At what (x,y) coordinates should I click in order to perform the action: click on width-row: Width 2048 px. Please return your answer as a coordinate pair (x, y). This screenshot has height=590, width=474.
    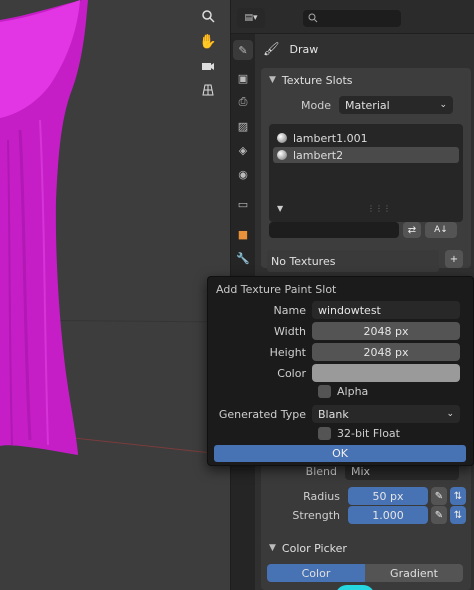
    Looking at the image, I should click on (341, 331).